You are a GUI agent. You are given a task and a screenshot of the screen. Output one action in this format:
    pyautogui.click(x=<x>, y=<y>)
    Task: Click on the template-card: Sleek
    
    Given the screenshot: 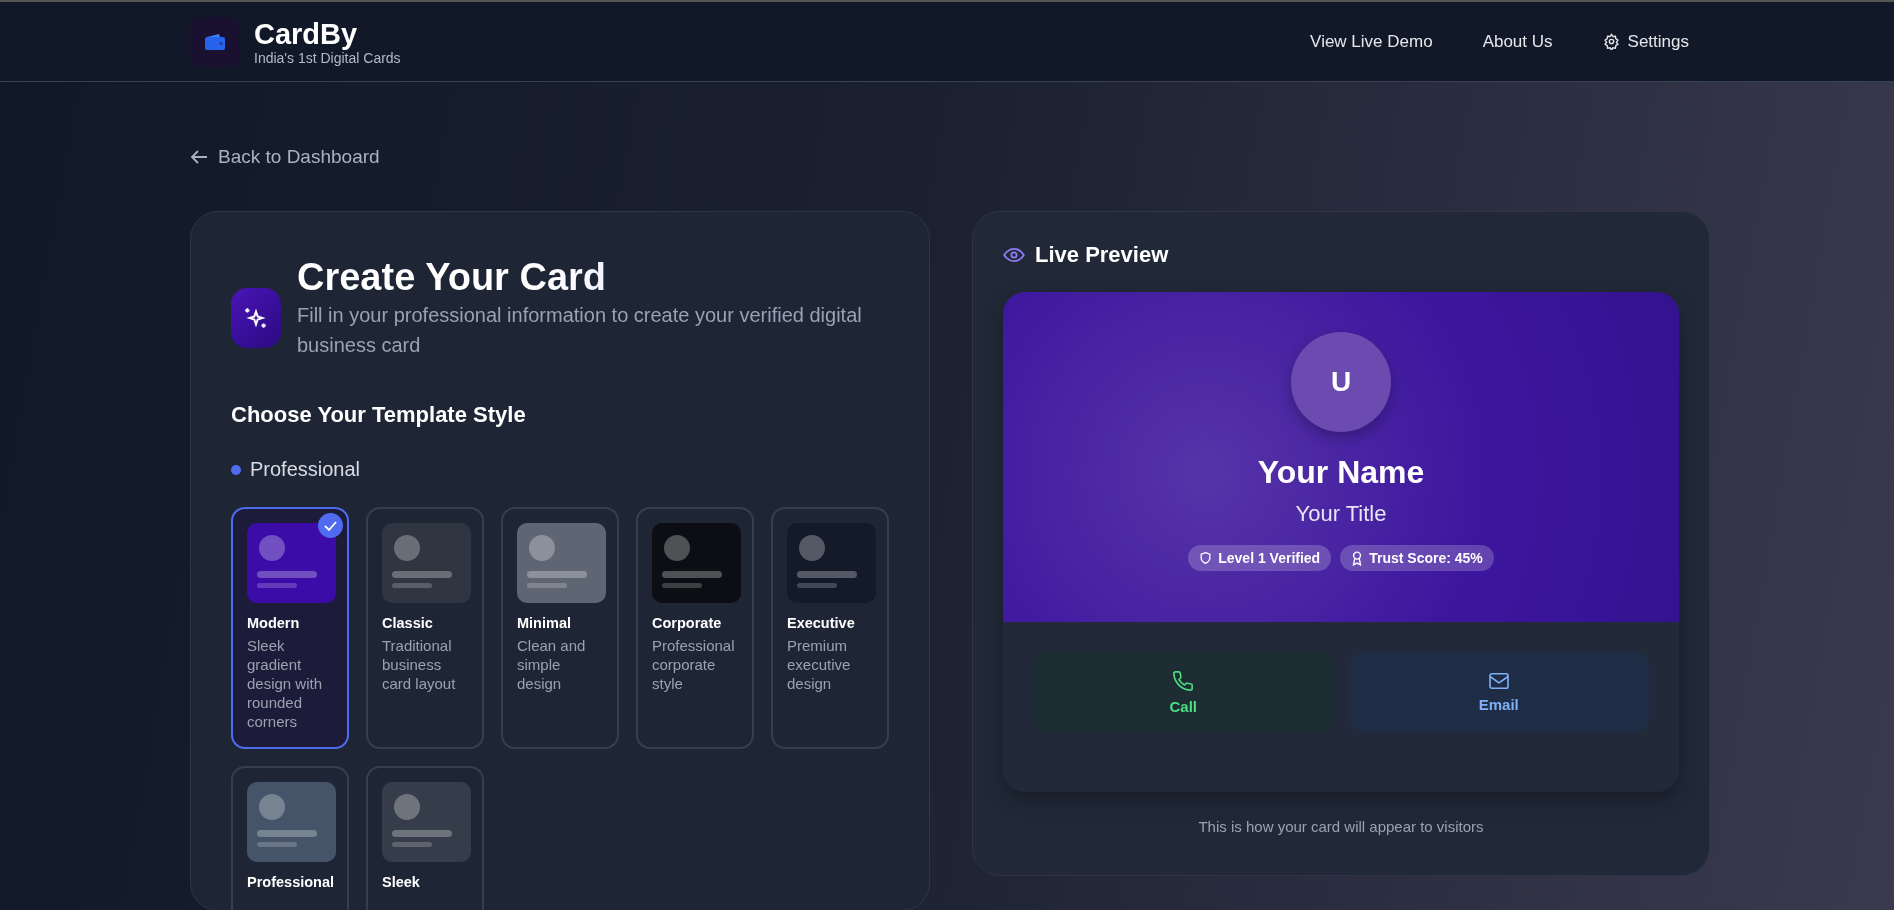 What is the action you would take?
    pyautogui.click(x=425, y=838)
    